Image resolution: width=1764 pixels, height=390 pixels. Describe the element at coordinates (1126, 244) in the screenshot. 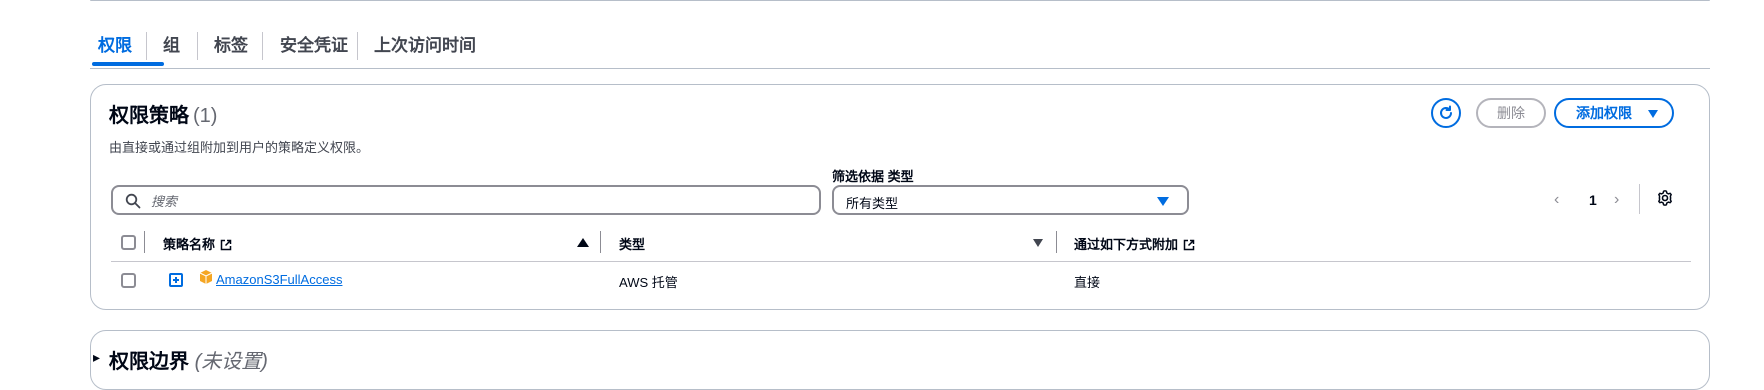

I see `column-header-attached-via-label: 通过如下方式附加` at that location.